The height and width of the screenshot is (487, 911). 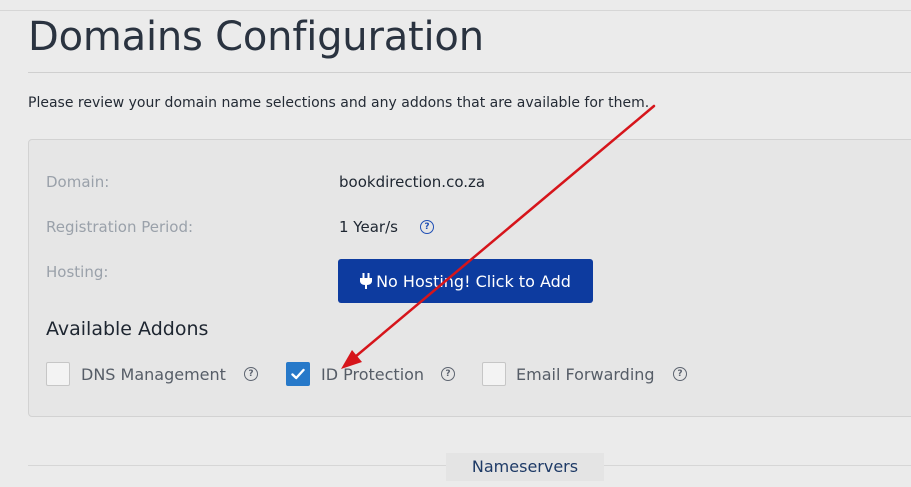 I want to click on domain-value: bookdirection.co.za, so click(x=412, y=182).